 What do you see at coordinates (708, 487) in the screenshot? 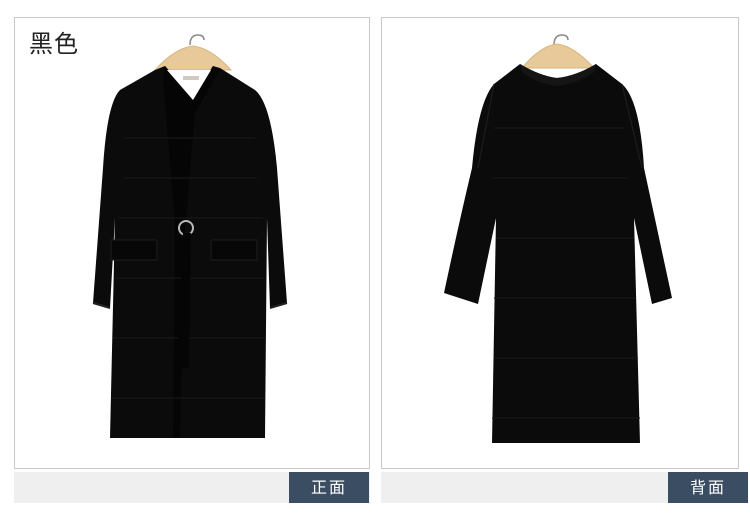
I see `back-view-tab: 背面` at bounding box center [708, 487].